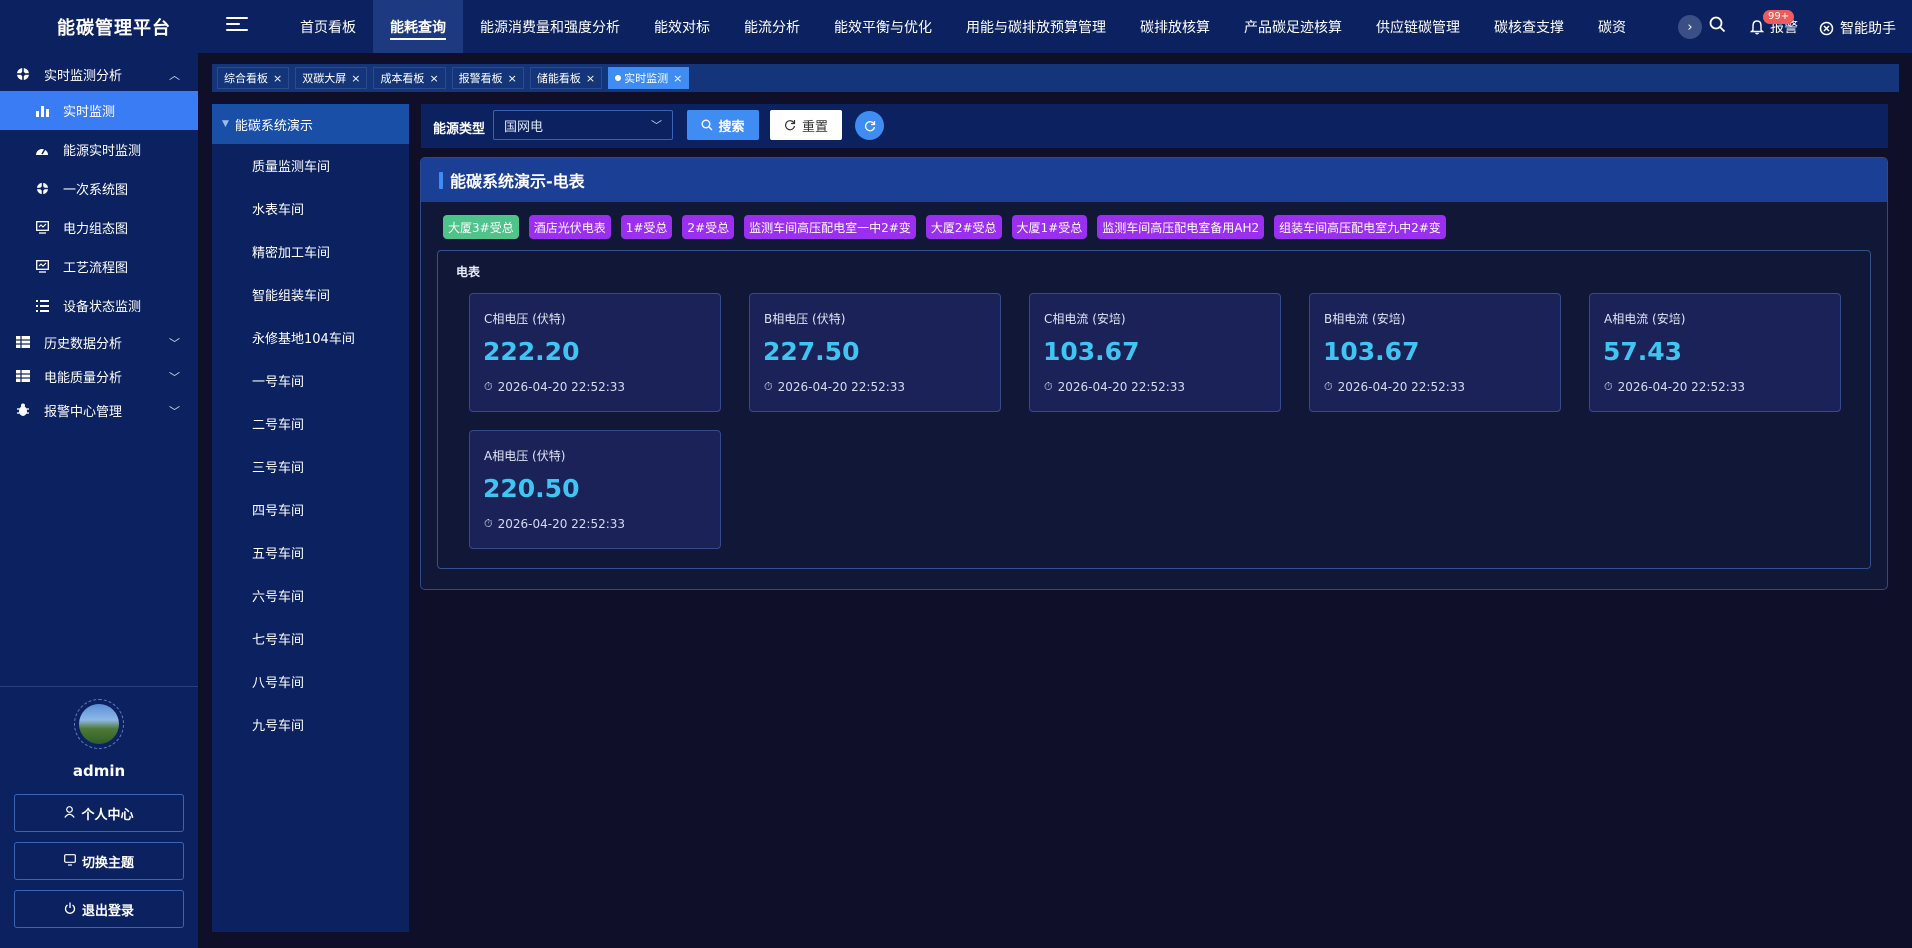  What do you see at coordinates (1175, 26) in the screenshot?
I see `nav-item-carbon-accounting: 碳排放核算` at bounding box center [1175, 26].